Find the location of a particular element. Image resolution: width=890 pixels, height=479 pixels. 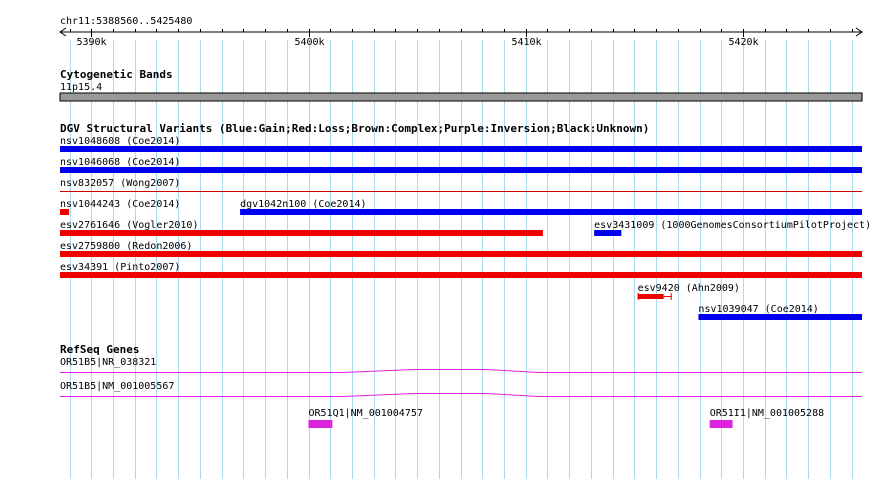

refseq-transcript-label: OR51B5|NM_001005567 is located at coordinates (117, 386).